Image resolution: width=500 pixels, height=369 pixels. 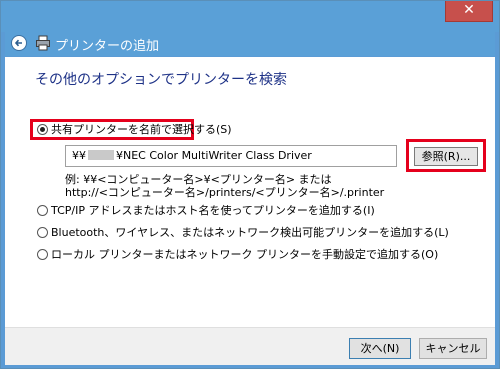 I want to click on printer-path-input: ¥¥ ¥NEC Color MultiWriter Class Driver, so click(x=231, y=156).